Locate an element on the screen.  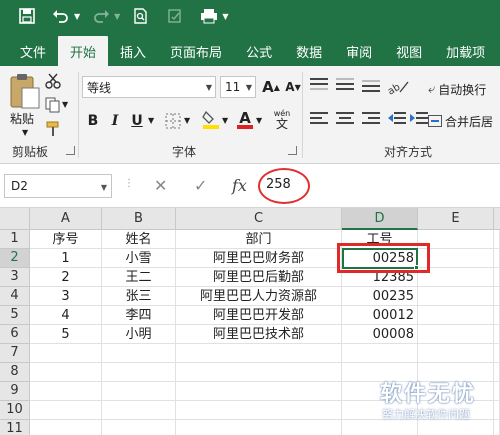
tab-file: 文件 is located at coordinates (33, 51).